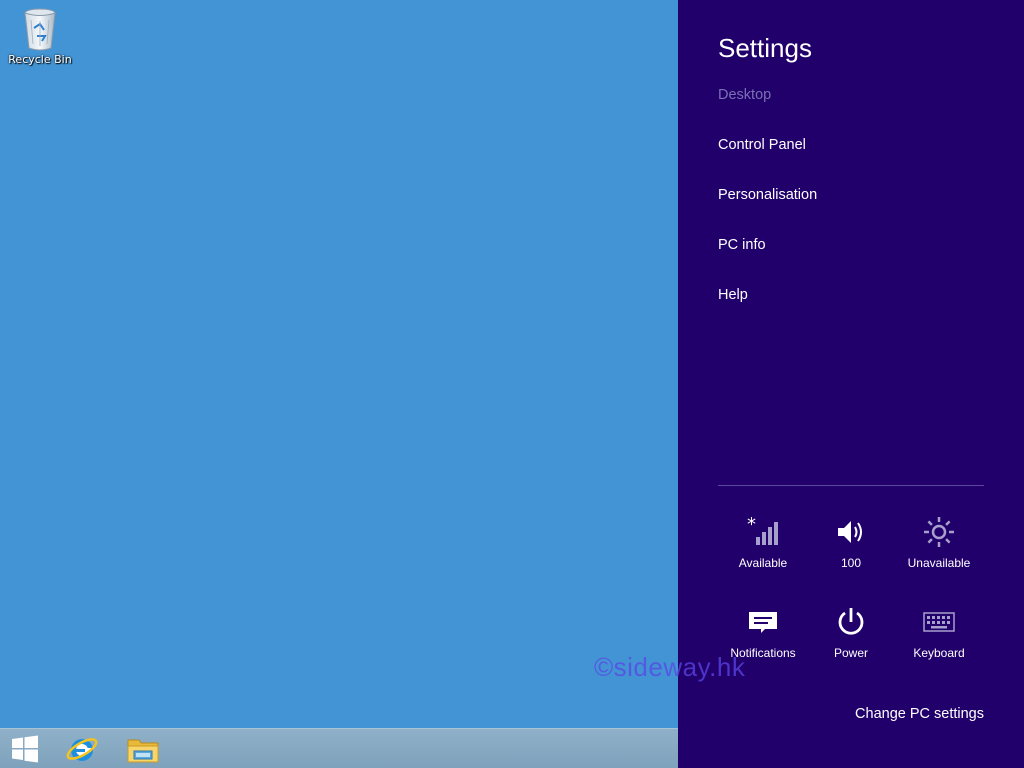  Describe the element at coordinates (763, 550) in the screenshot. I see `network-tile: * Available` at that location.